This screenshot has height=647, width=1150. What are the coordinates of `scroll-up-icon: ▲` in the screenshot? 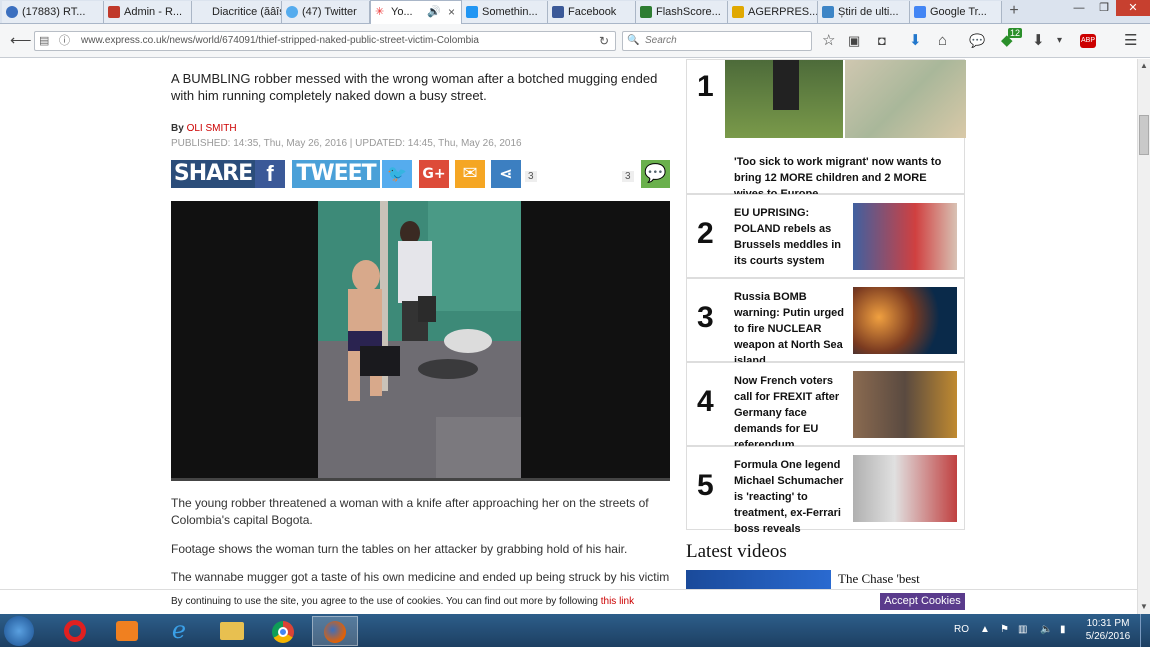 It's located at (1144, 65).